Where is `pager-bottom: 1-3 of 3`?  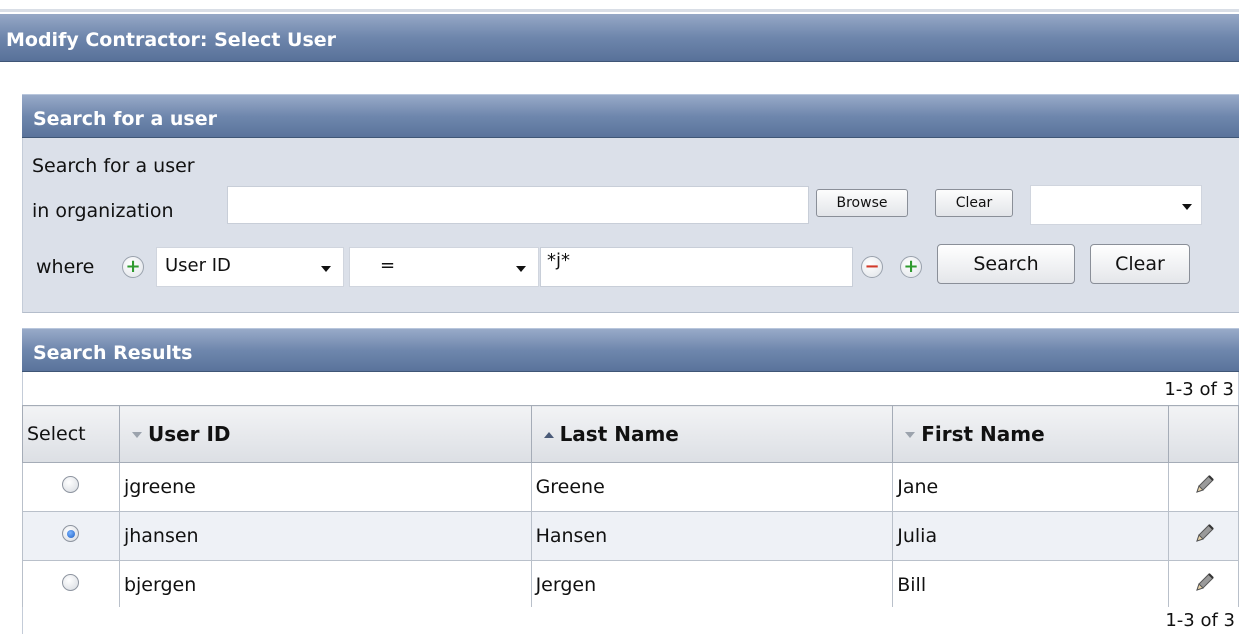
pager-bottom: 1-3 of 3 is located at coordinates (1200, 620).